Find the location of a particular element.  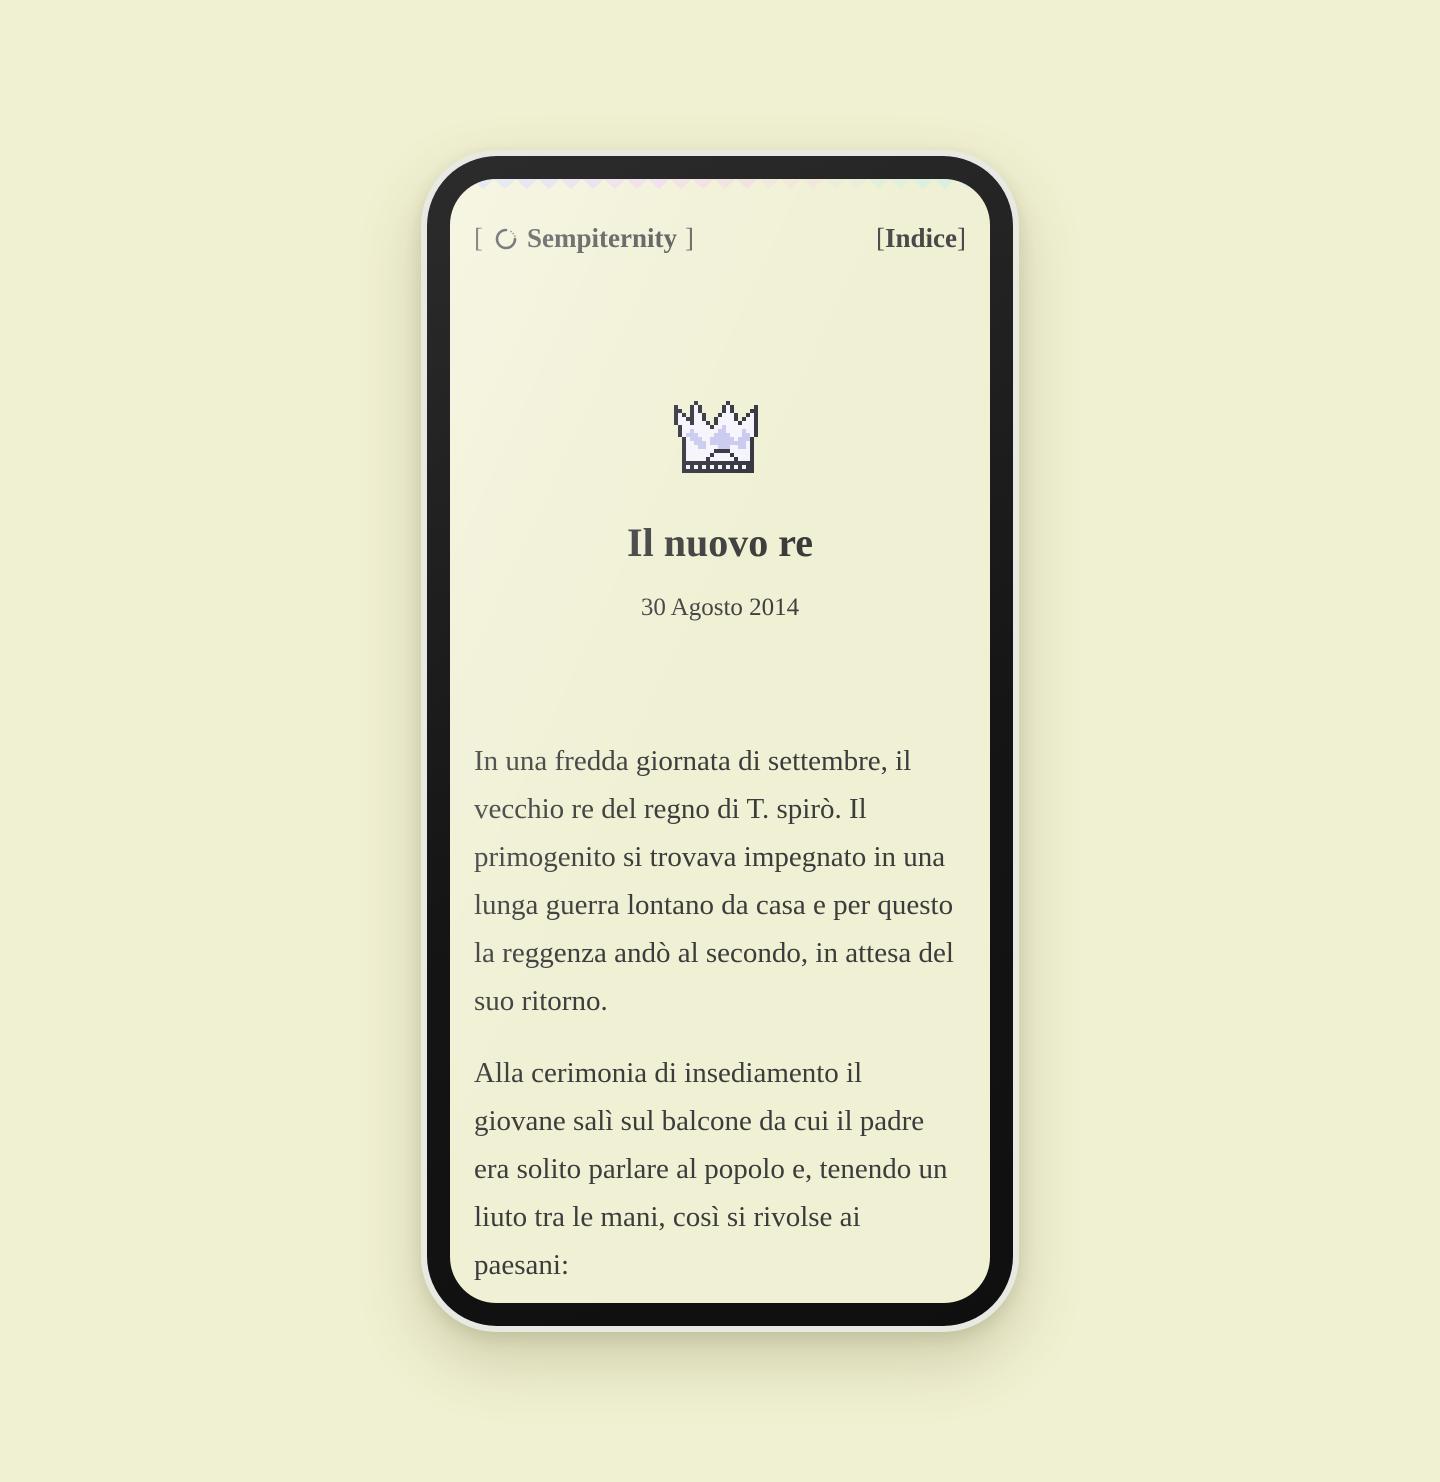

bracket-close: ] is located at coordinates (689, 238).